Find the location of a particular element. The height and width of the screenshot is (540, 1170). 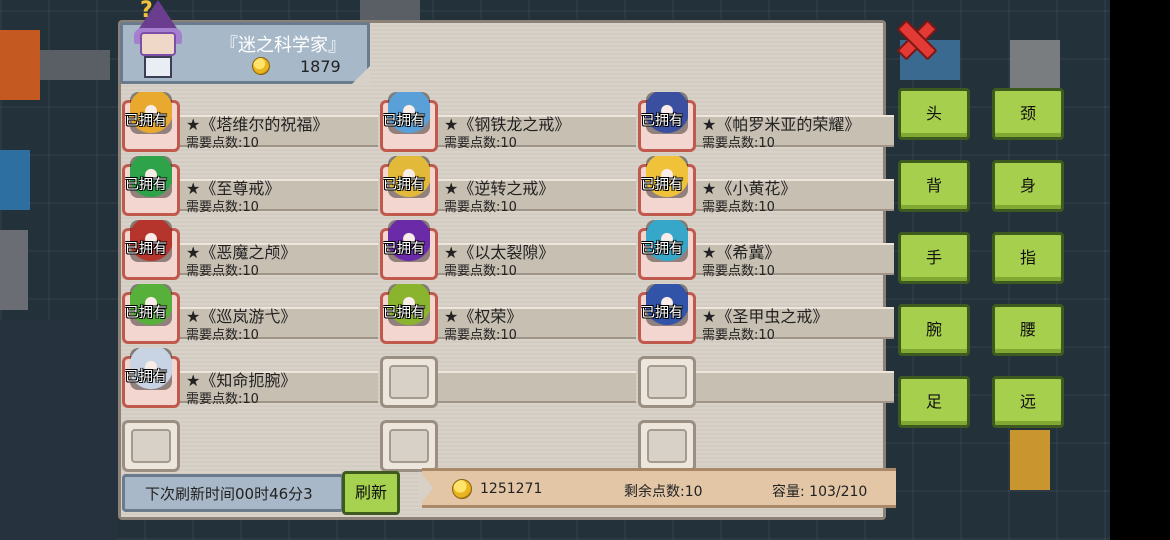

category-button: 腰 is located at coordinates (1028, 330).